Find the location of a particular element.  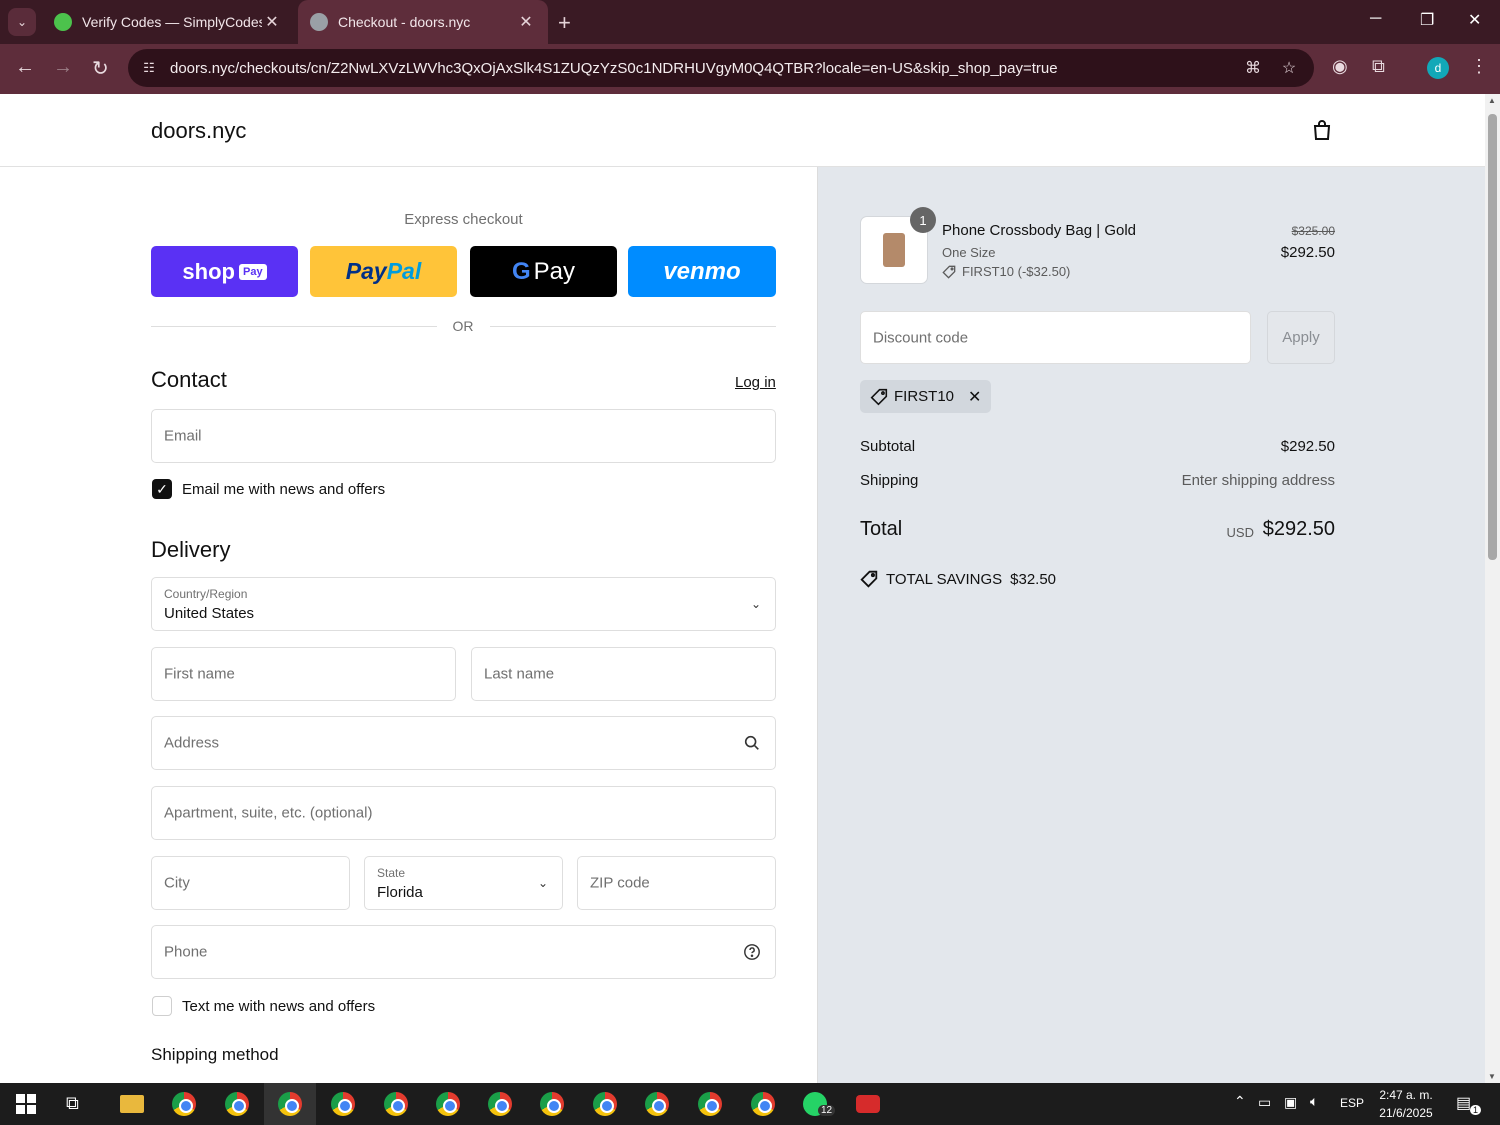

discount-code-field: Discount code is located at coordinates (1055, 337).